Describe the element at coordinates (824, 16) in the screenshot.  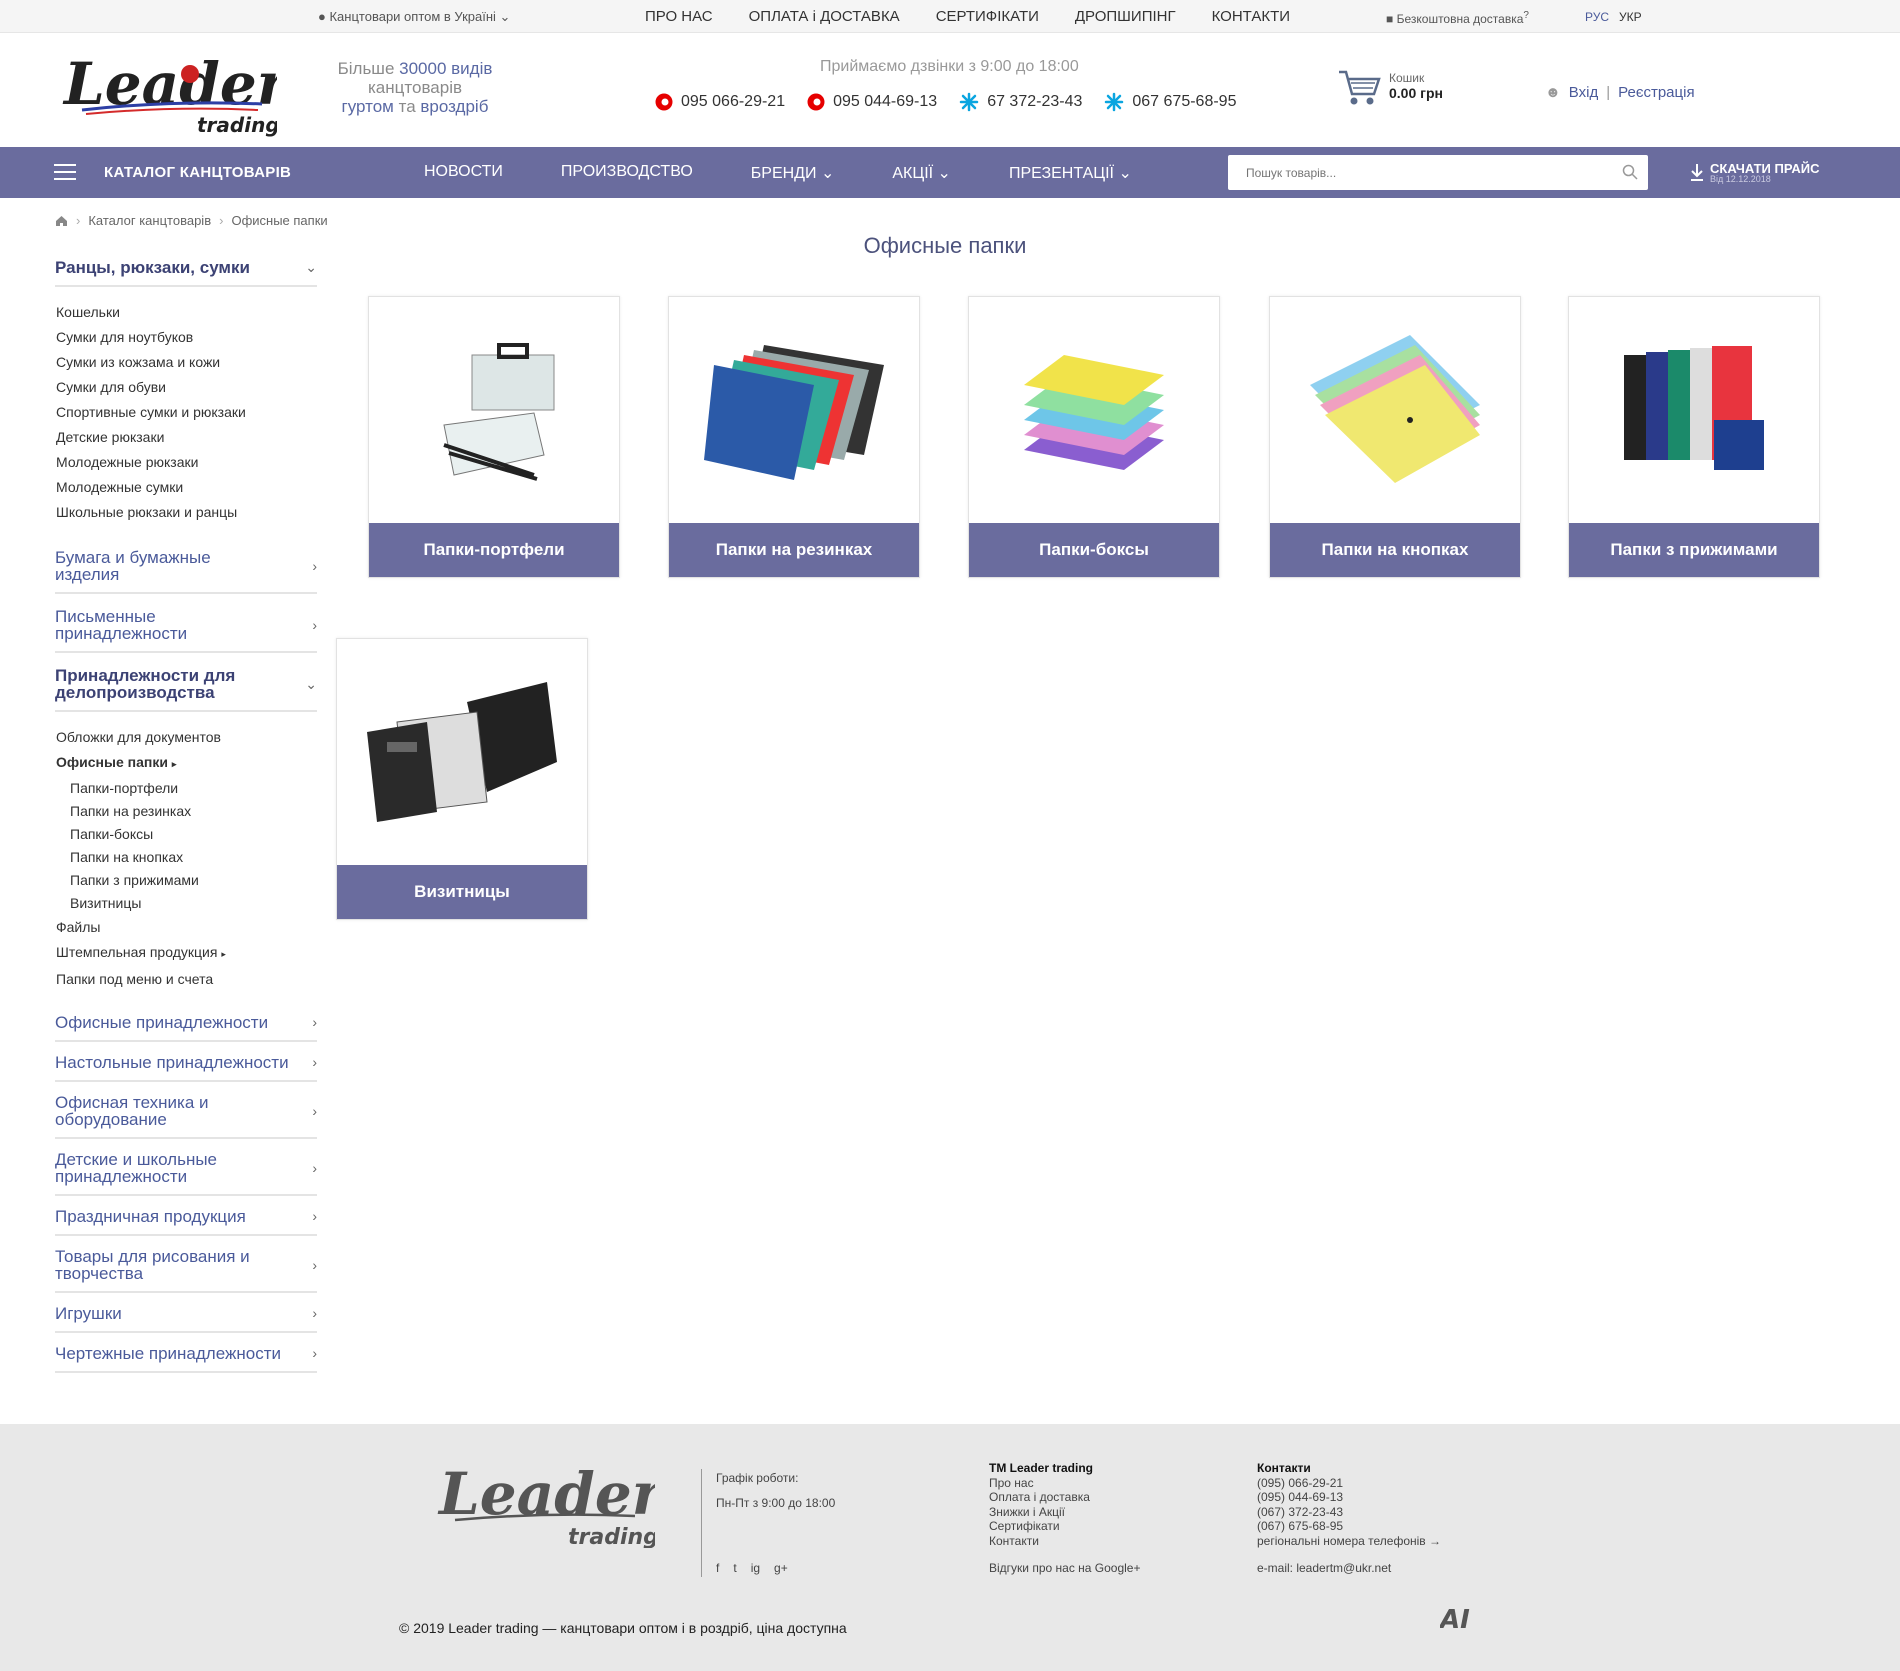
I see `top-nav-payment: ОПЛАТА і ДОСТАВКА` at that location.